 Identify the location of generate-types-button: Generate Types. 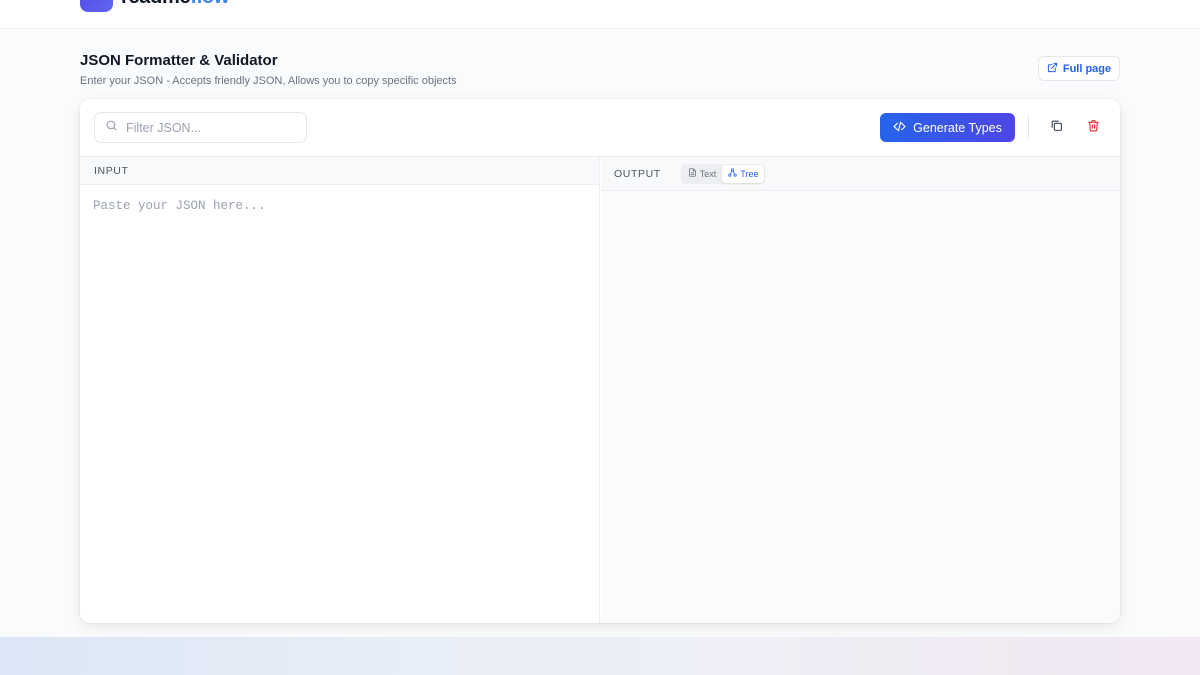
(947, 127).